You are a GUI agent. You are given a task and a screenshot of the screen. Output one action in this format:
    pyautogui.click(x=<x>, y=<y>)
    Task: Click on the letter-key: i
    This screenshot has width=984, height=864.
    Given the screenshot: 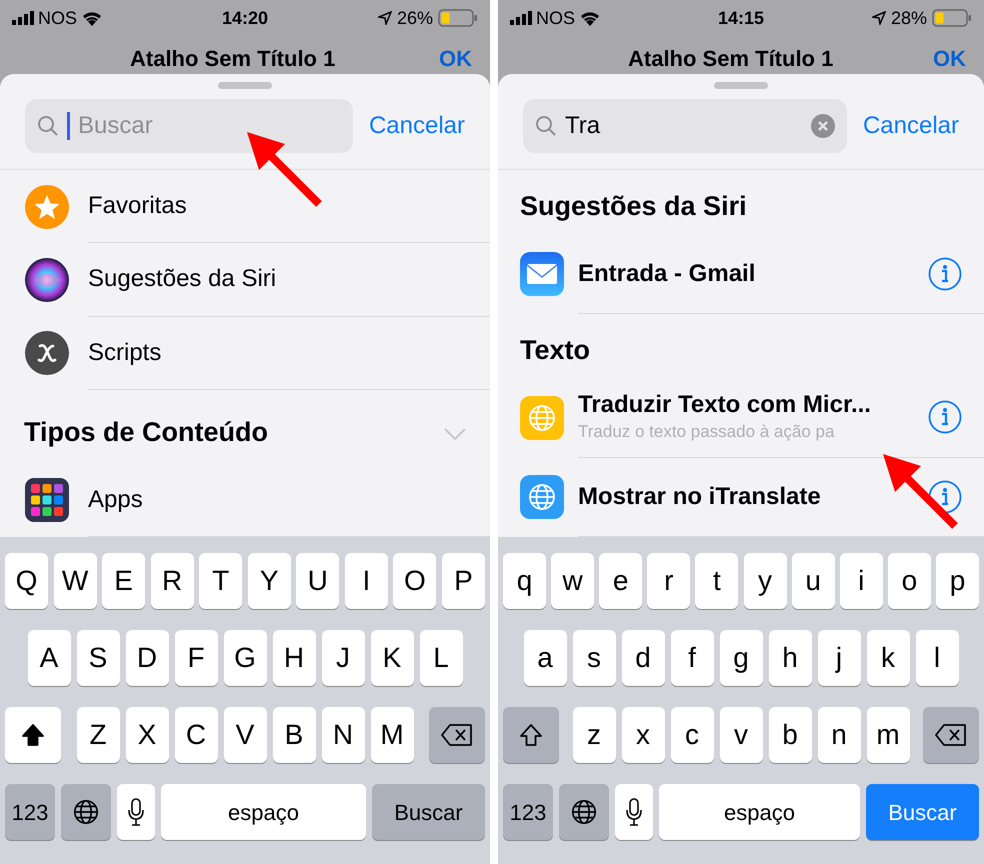 What is the action you would take?
    pyautogui.click(x=861, y=581)
    